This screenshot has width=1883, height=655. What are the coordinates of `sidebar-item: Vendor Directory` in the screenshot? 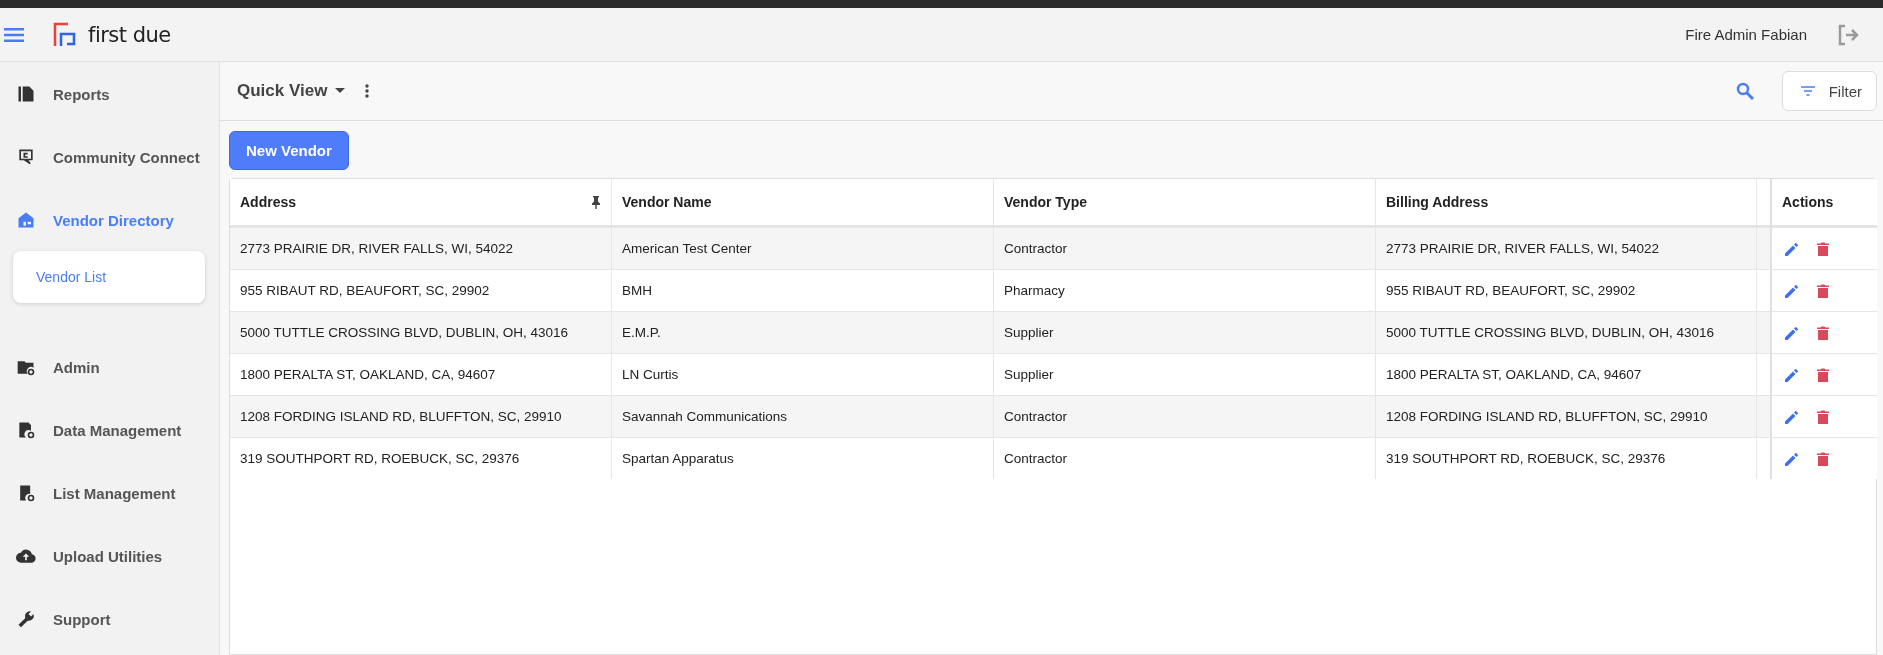 It's located at (109, 220).